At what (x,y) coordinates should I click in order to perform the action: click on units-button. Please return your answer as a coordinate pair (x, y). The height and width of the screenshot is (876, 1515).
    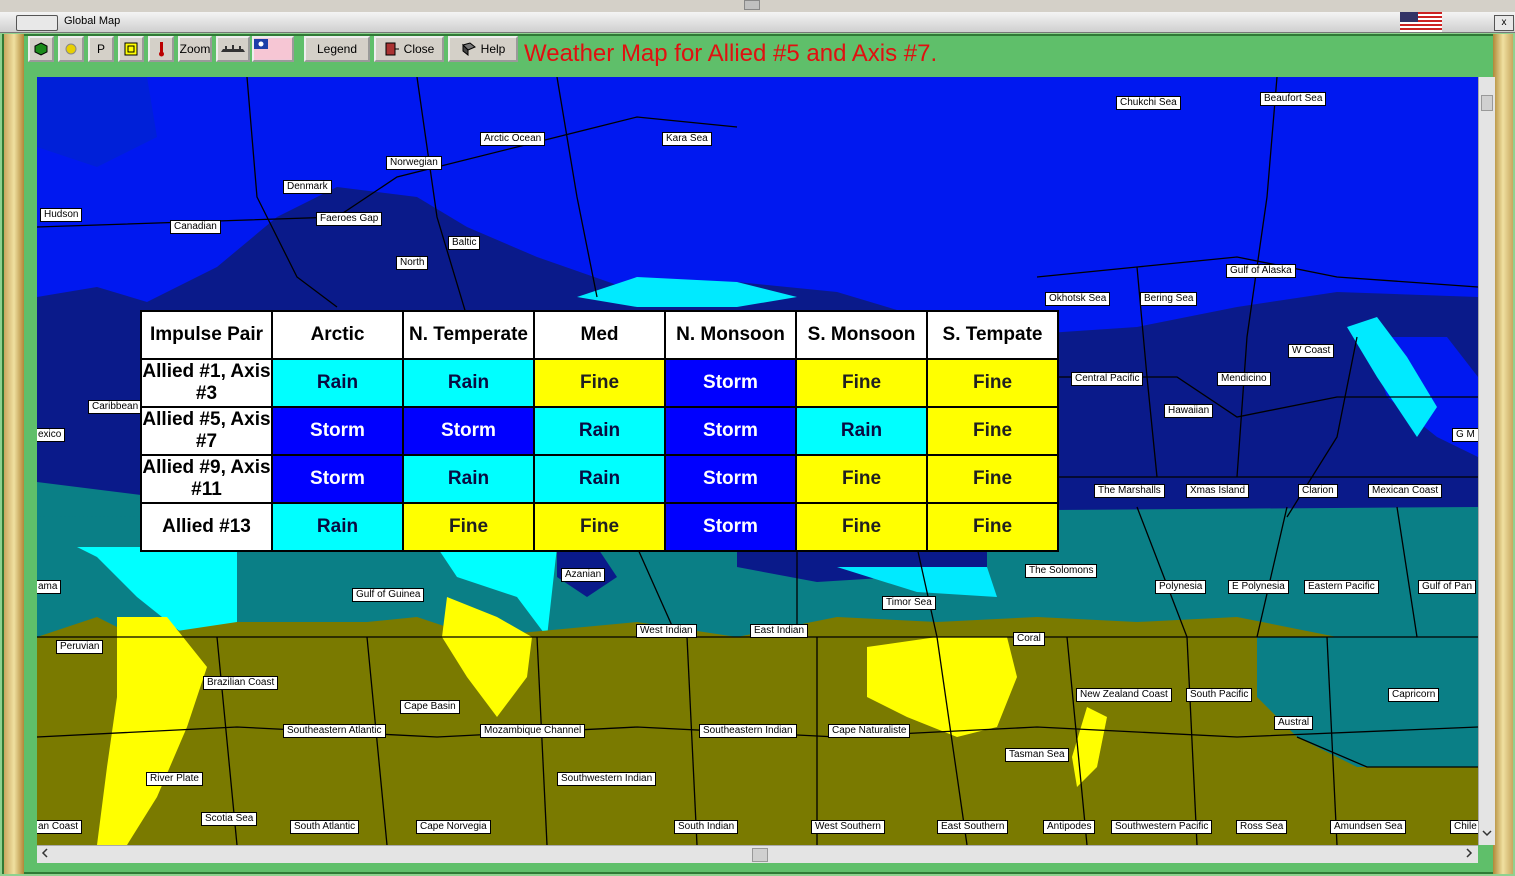
    Looking at the image, I should click on (233, 49).